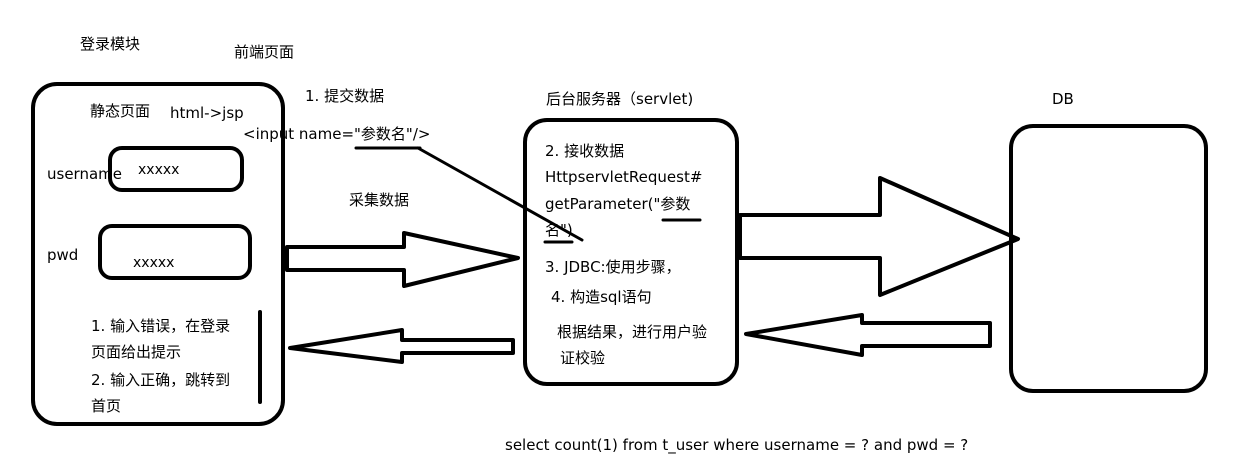 The height and width of the screenshot is (476, 1249). What do you see at coordinates (207, 113) in the screenshot?
I see `html-jsp-label: html->jsp` at bounding box center [207, 113].